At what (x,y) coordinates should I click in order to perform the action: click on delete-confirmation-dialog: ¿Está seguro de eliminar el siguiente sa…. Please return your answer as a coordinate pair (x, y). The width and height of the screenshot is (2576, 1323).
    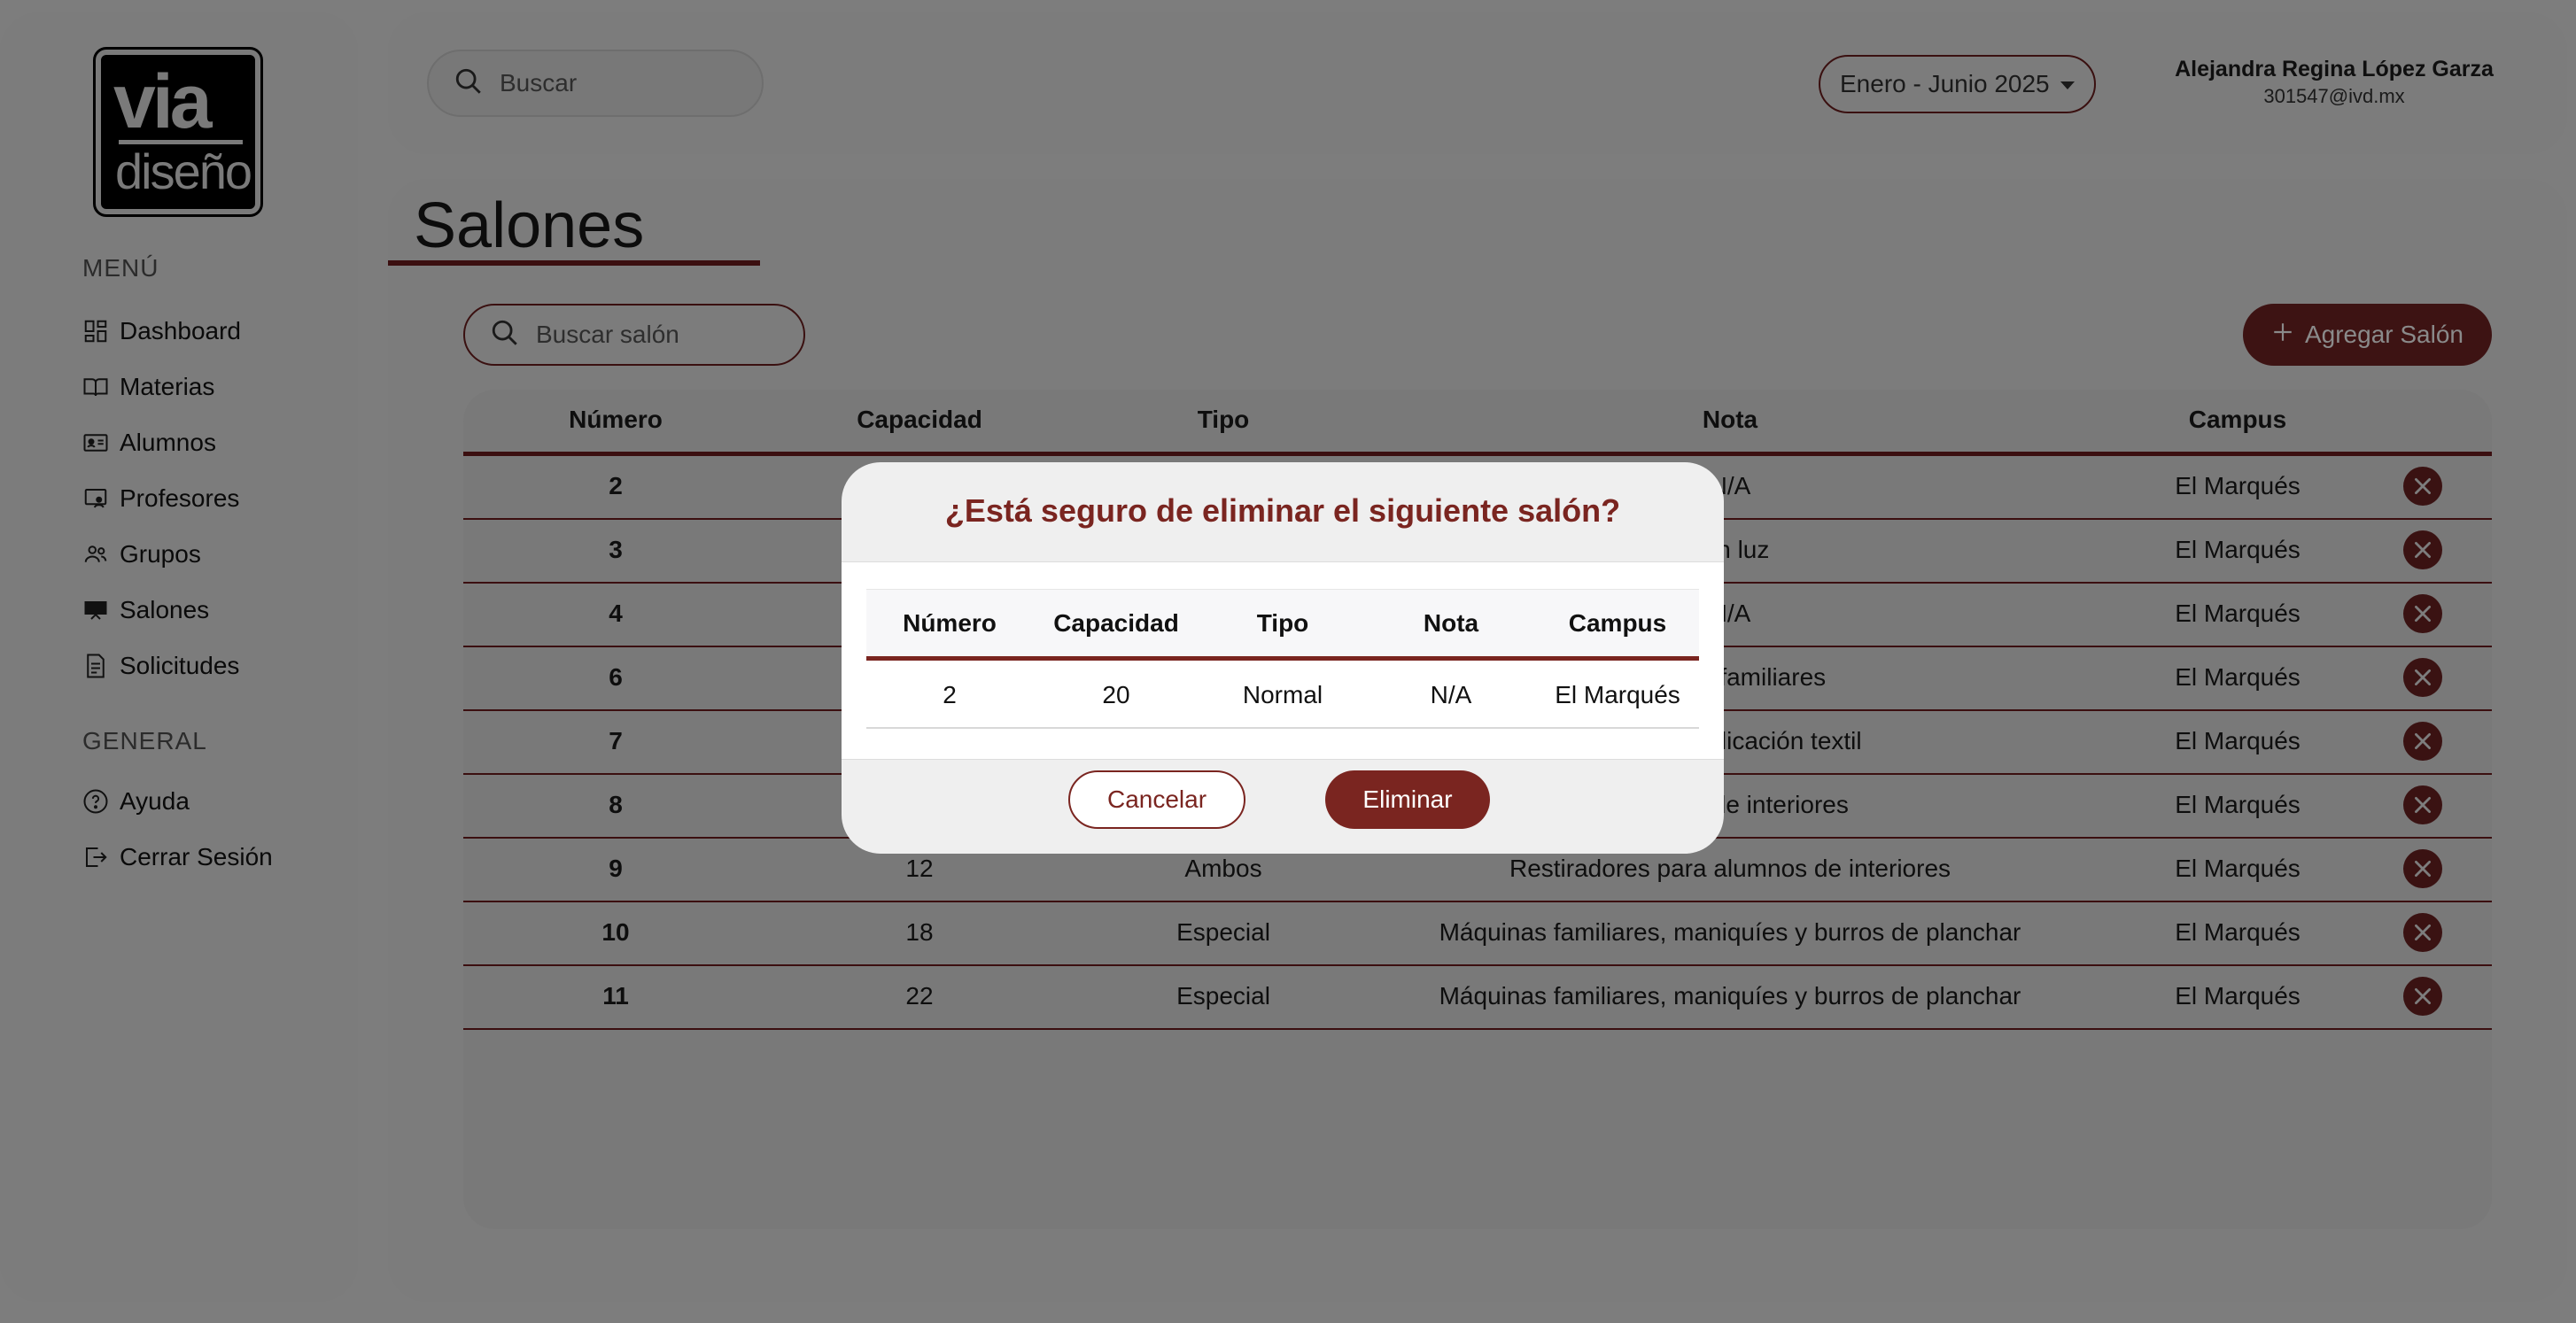
    Looking at the image, I should click on (1283, 658).